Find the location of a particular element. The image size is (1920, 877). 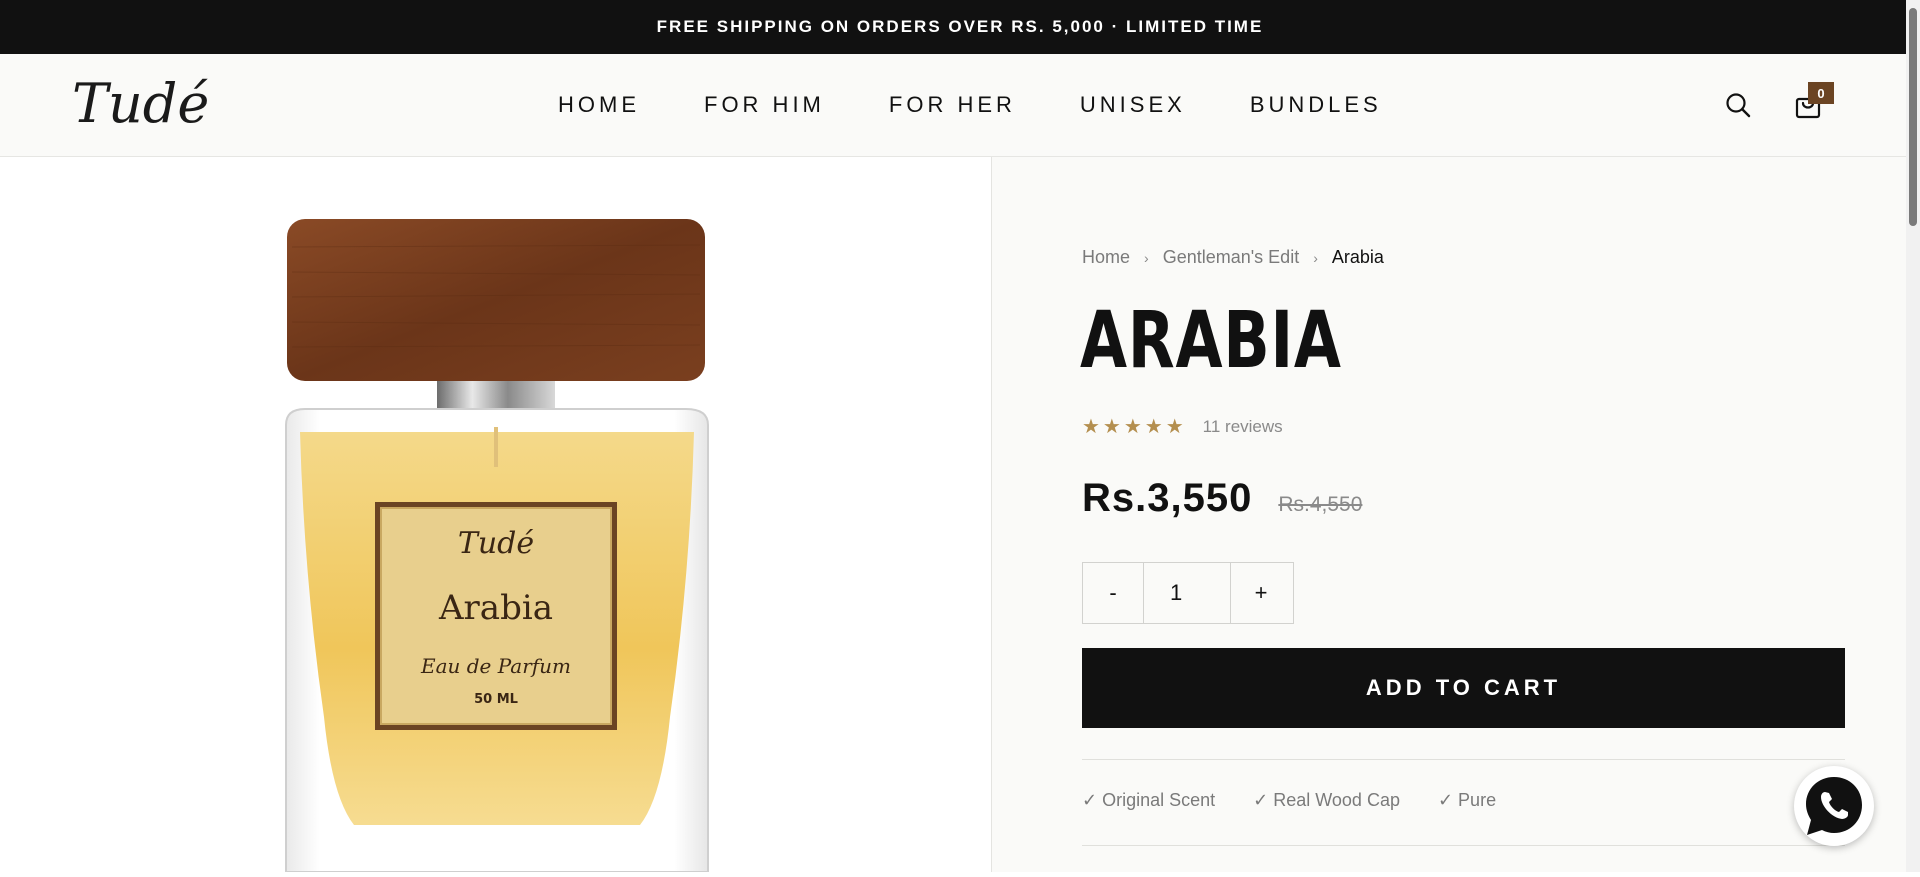

feature-item: ✓ Real Wood Cap is located at coordinates (1326, 800).